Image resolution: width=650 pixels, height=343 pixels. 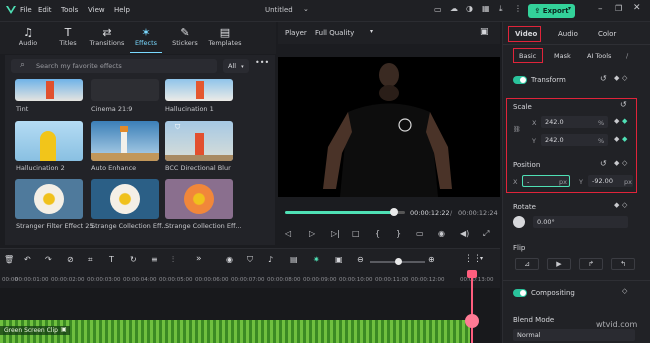 I want to click on mic-icon: ♪, so click(x=270, y=259).